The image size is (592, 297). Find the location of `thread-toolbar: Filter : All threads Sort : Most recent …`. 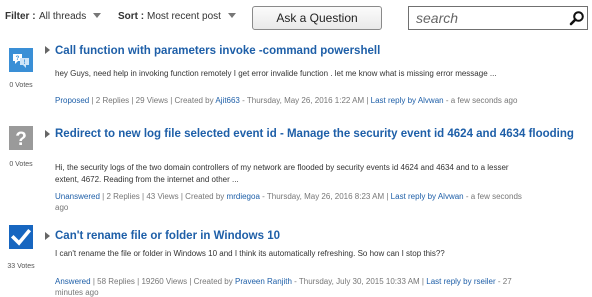

thread-toolbar: Filter : All threads Sort : Most recent … is located at coordinates (296, 18).